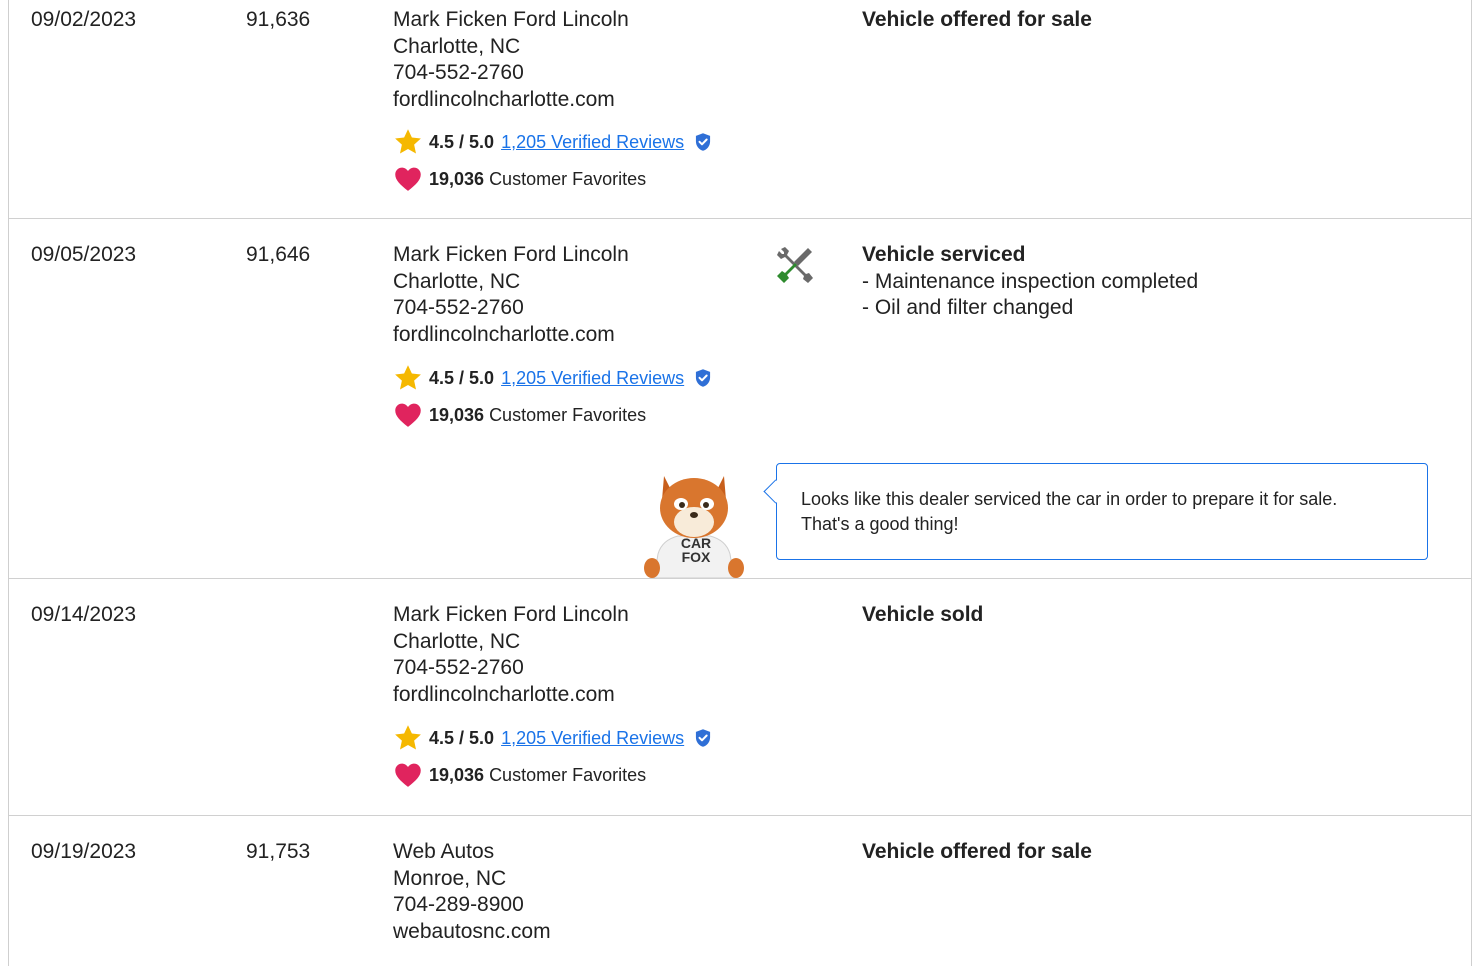 This screenshot has height=966, width=1479. I want to click on event-title: Vehicle serviced, so click(944, 254).